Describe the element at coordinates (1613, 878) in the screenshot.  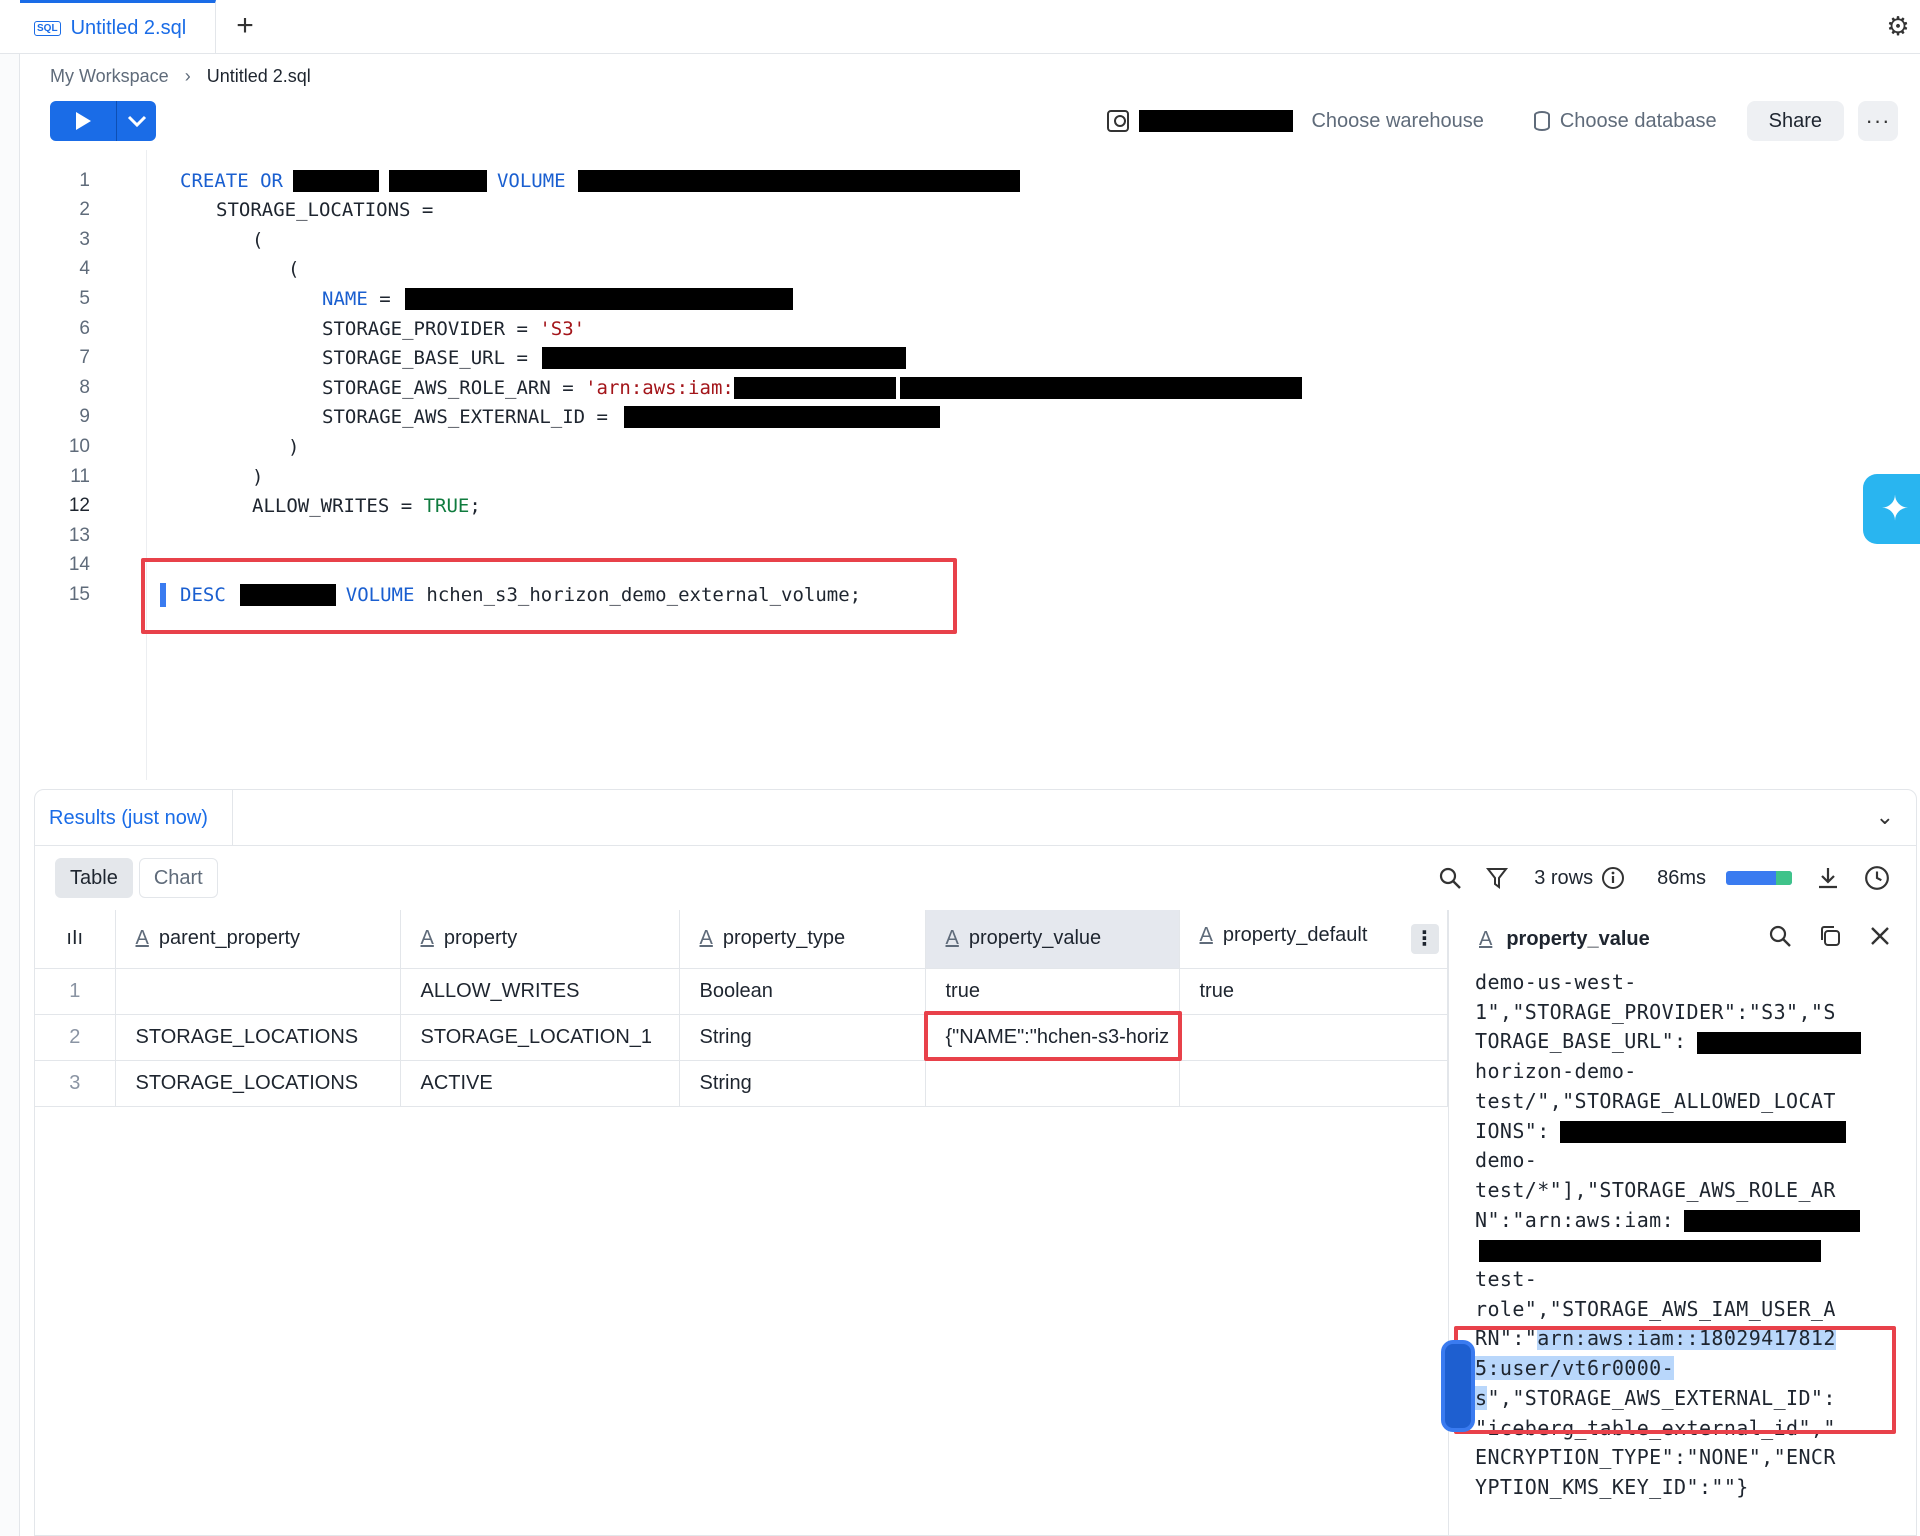
I see `info-icon` at that location.